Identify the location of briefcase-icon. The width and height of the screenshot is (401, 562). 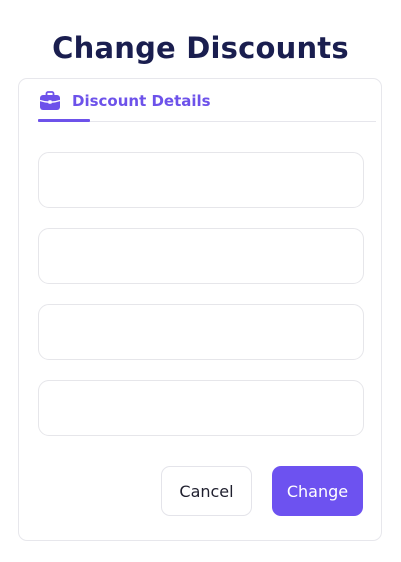
(50, 101).